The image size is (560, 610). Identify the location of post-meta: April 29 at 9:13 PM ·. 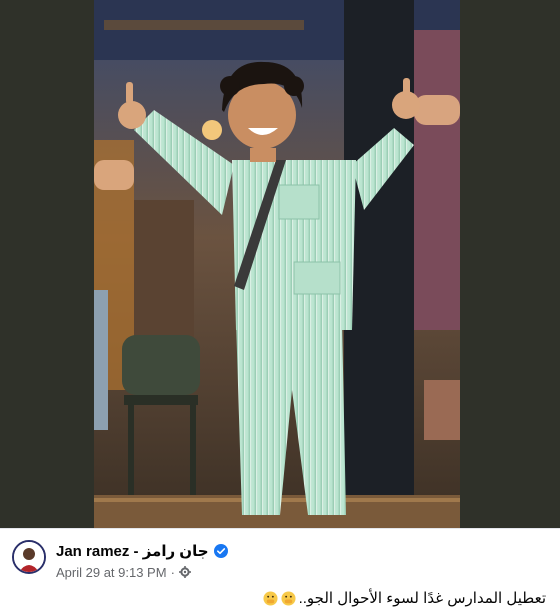
(123, 572).